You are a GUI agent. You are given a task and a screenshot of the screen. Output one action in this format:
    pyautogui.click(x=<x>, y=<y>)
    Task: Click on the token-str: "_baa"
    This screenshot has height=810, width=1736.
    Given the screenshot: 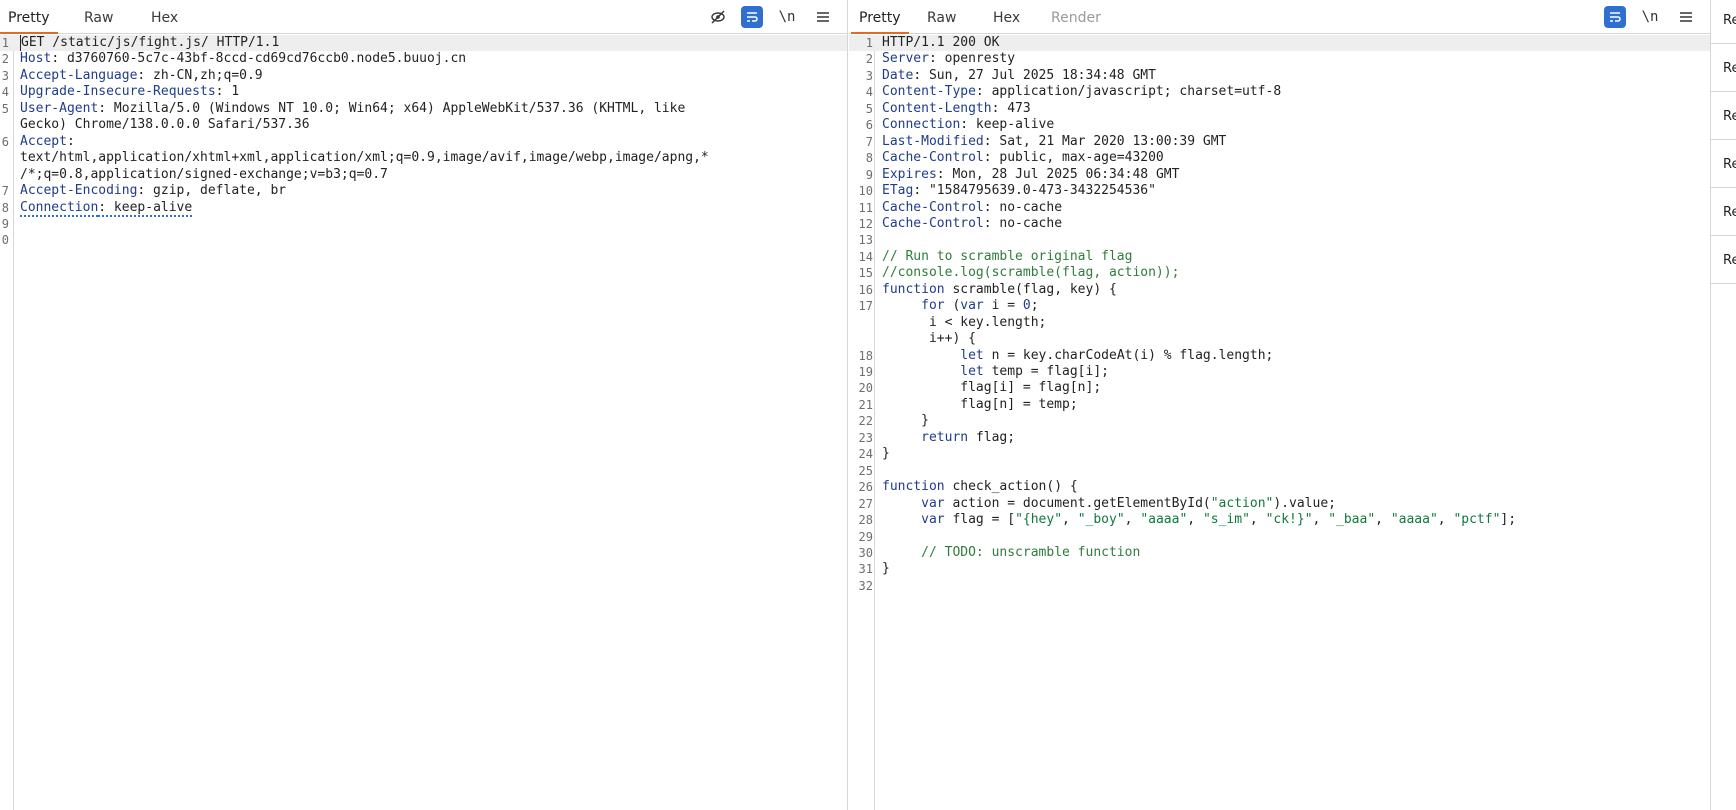 What is the action you would take?
    pyautogui.click(x=1352, y=520)
    